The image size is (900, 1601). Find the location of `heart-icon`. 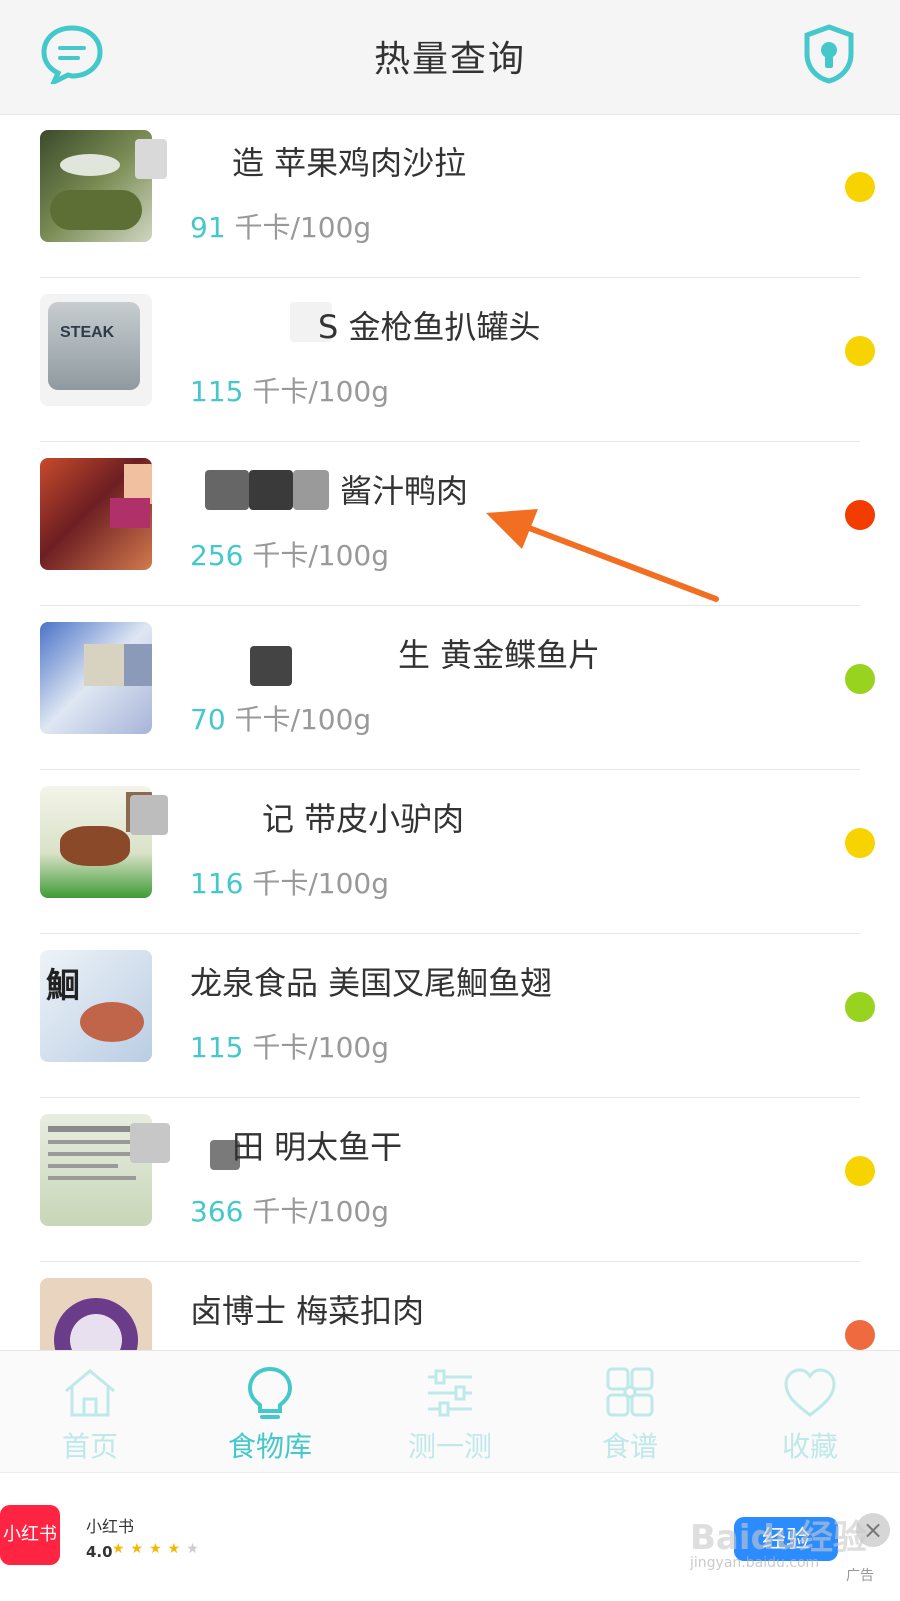

heart-icon is located at coordinates (810, 1392).